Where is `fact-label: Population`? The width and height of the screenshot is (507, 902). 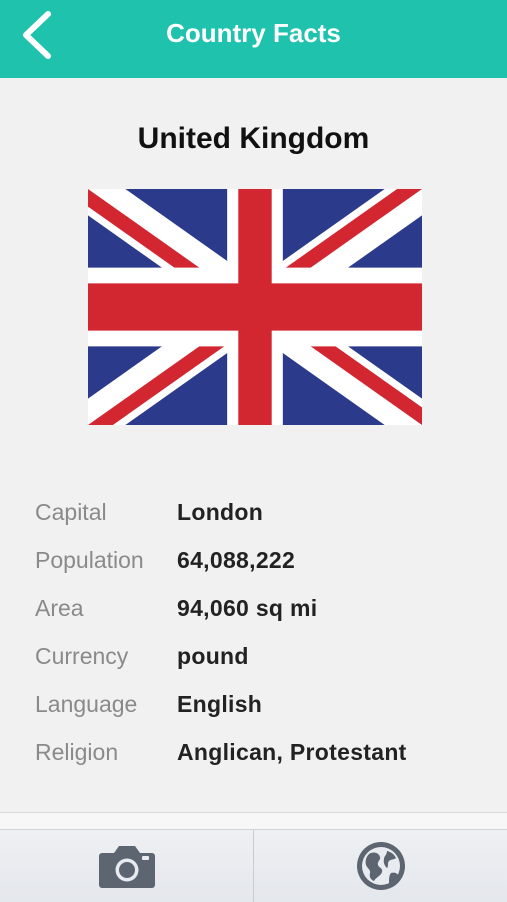
fact-label: Population is located at coordinates (89, 559).